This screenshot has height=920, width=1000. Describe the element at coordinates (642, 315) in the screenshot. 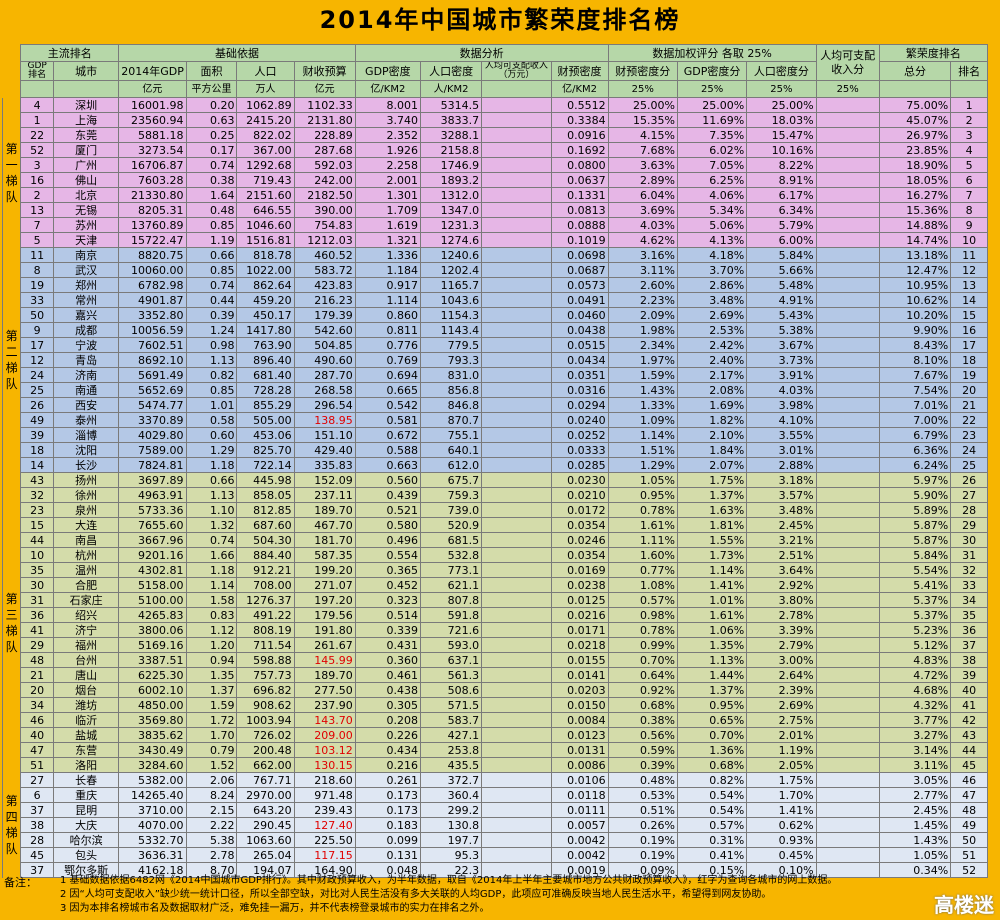

I see `cell-col-10: 2.09%` at that location.